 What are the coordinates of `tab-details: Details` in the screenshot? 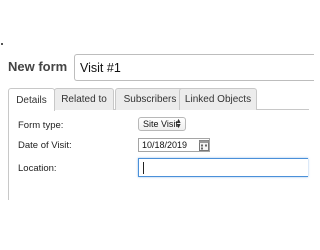 It's located at (31, 99).